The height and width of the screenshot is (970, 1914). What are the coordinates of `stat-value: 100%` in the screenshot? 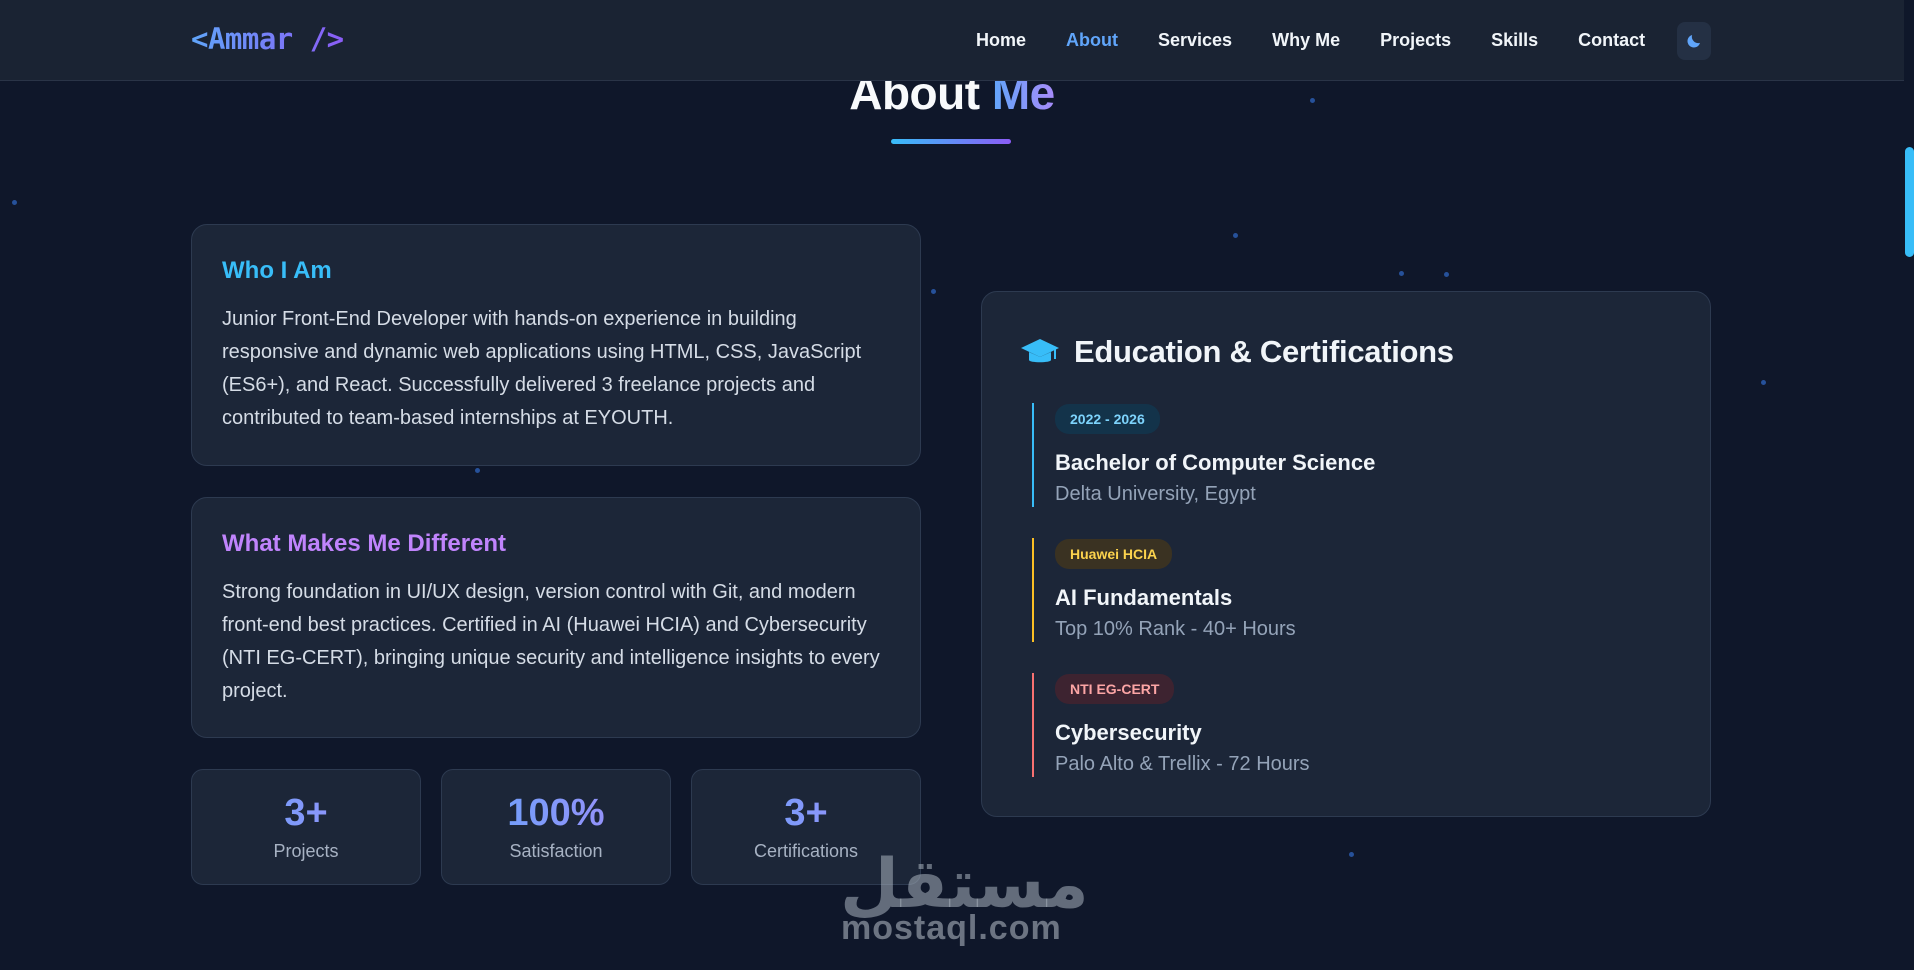 It's located at (556, 813).